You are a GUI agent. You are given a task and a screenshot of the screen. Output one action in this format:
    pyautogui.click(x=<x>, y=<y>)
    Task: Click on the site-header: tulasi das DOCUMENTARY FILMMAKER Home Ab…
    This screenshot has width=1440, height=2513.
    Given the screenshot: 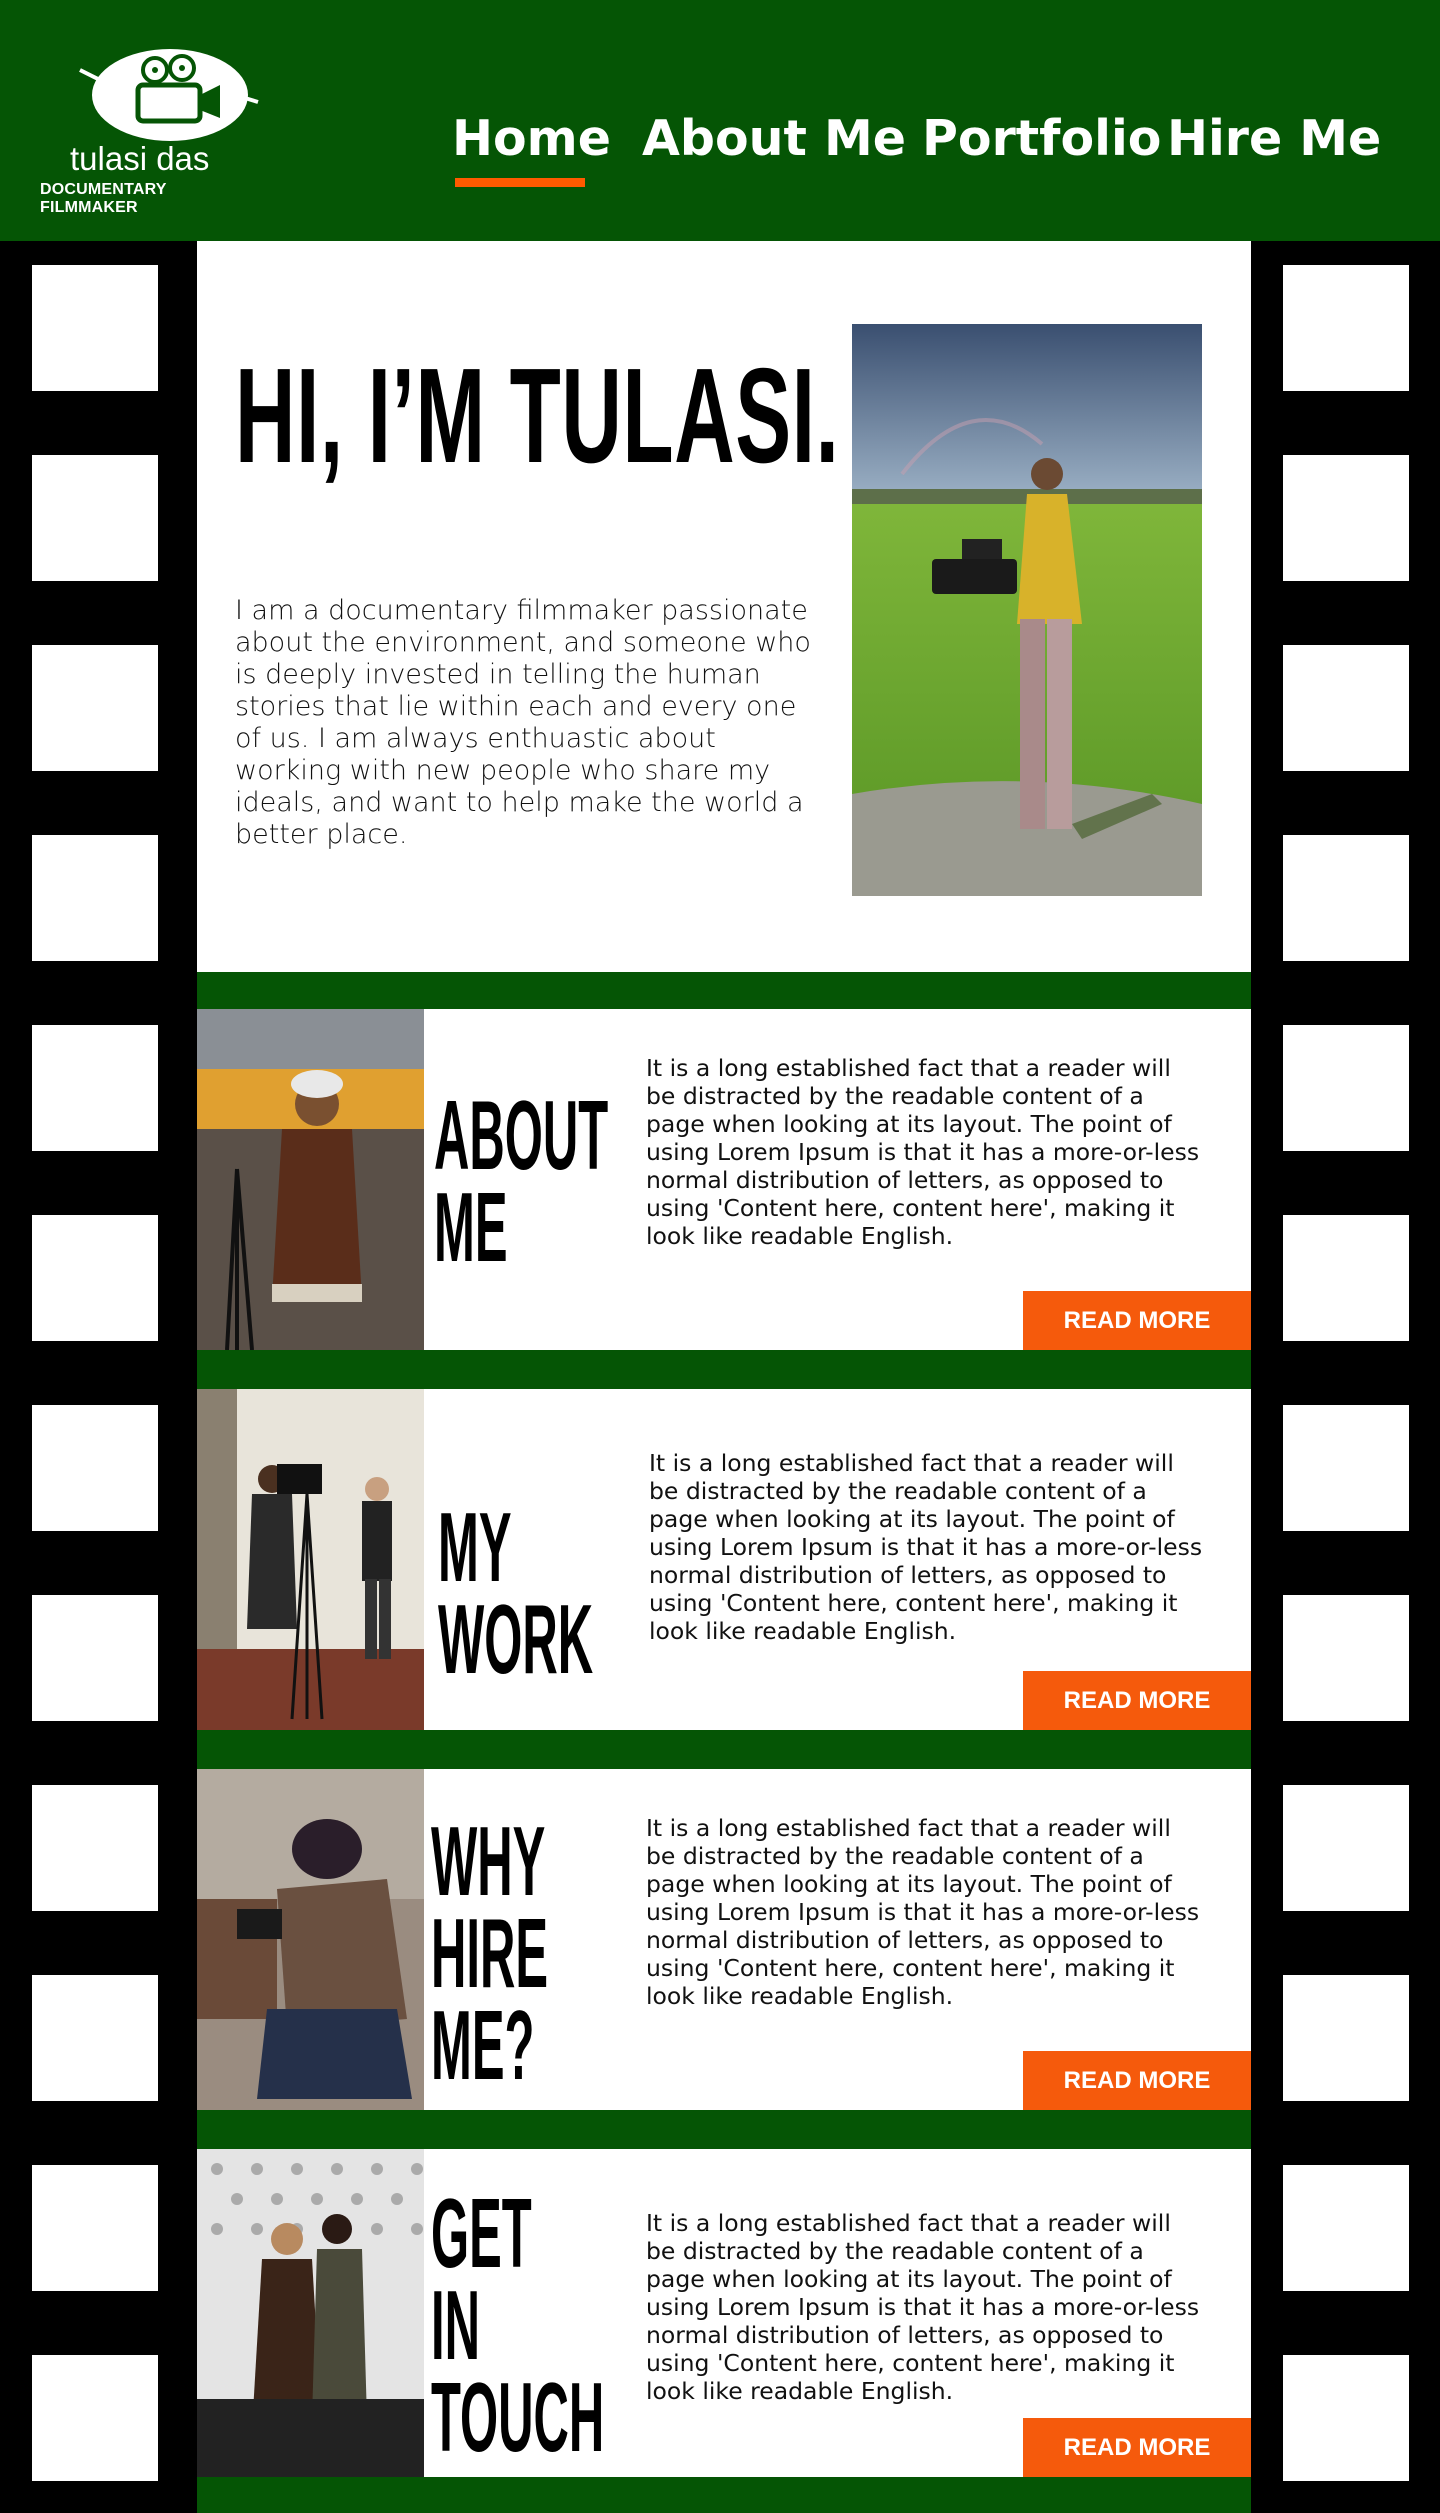 What is the action you would take?
    pyautogui.click(x=720, y=120)
    